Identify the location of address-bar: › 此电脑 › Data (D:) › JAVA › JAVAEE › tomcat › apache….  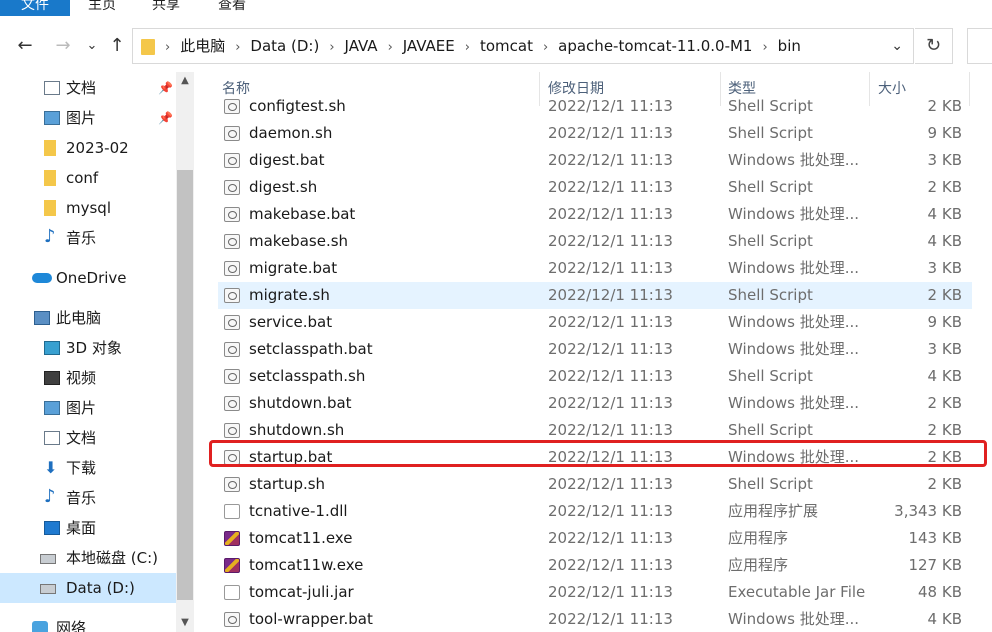
(523, 46).